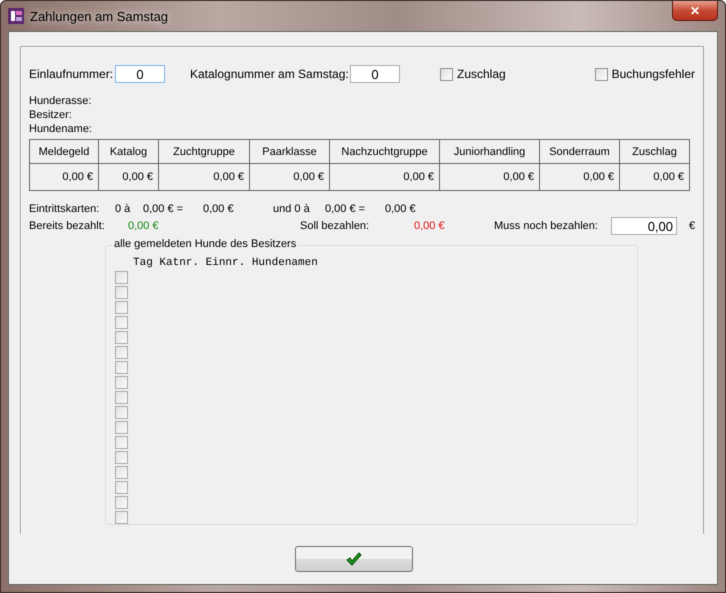 This screenshot has width=726, height=593. Describe the element at coordinates (653, 74) in the screenshot. I see `checkbox-label: Buchungsfehler` at that location.